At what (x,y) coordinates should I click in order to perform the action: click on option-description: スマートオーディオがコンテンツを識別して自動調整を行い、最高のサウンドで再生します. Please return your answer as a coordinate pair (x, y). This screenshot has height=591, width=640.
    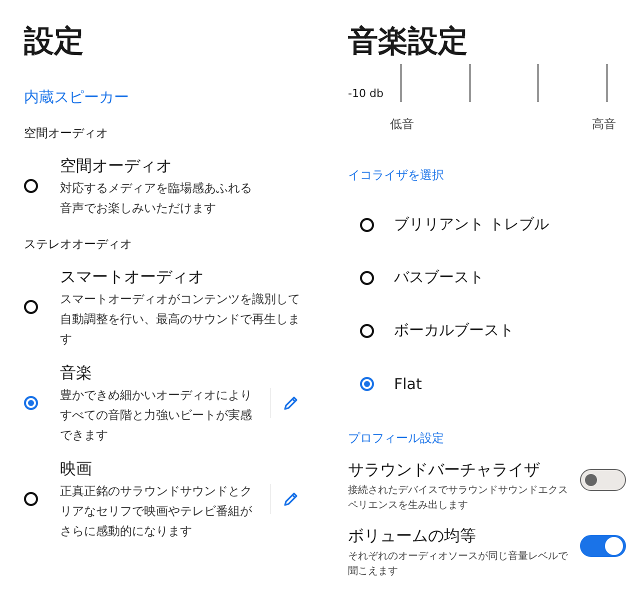
    Looking at the image, I should click on (180, 319).